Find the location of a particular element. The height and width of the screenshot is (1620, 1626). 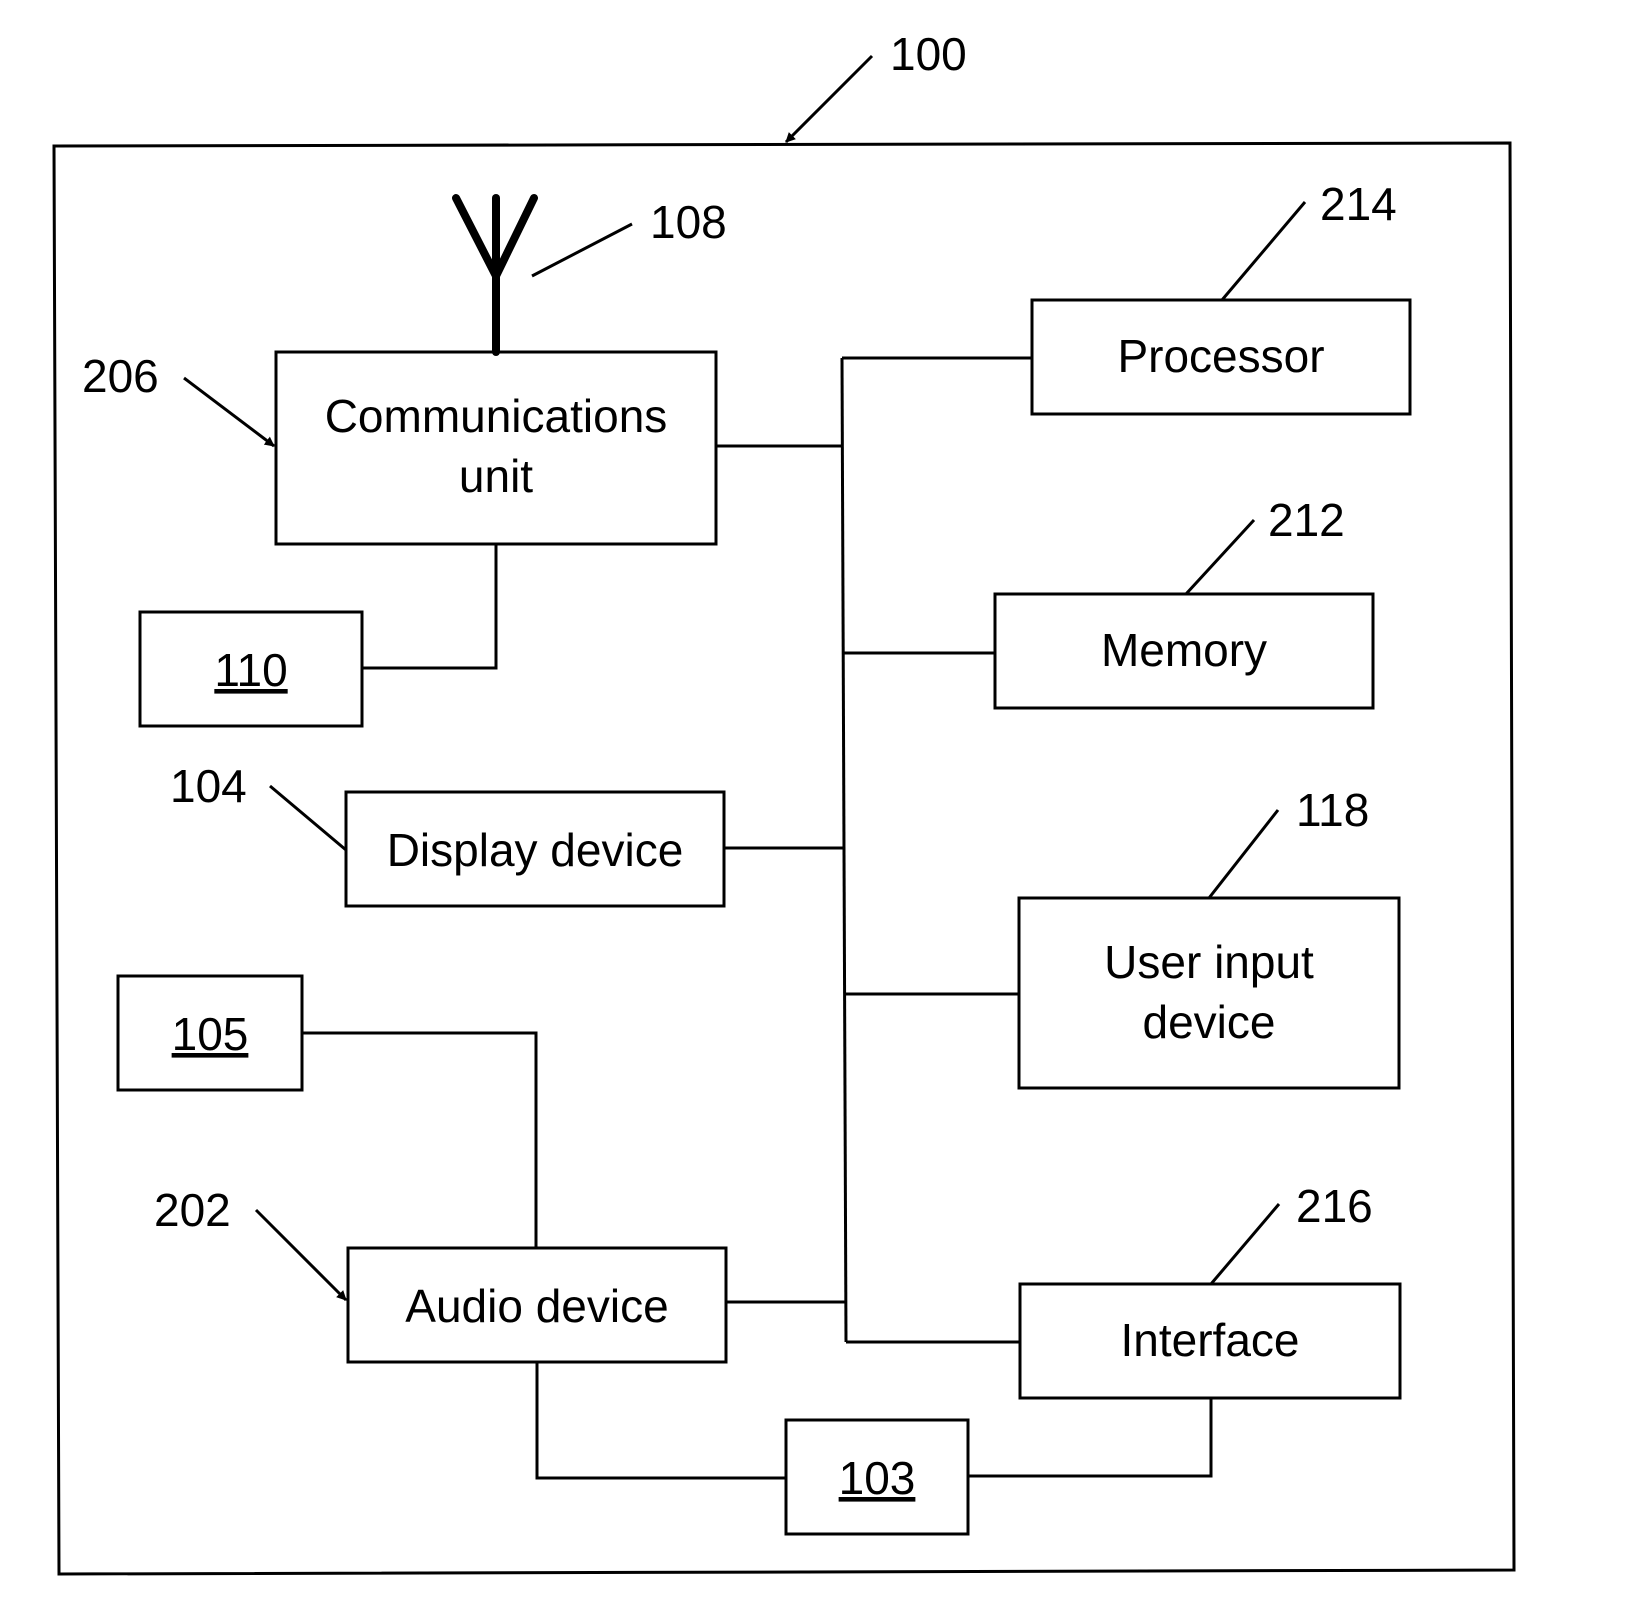

ref-206: 206 is located at coordinates (120, 376).